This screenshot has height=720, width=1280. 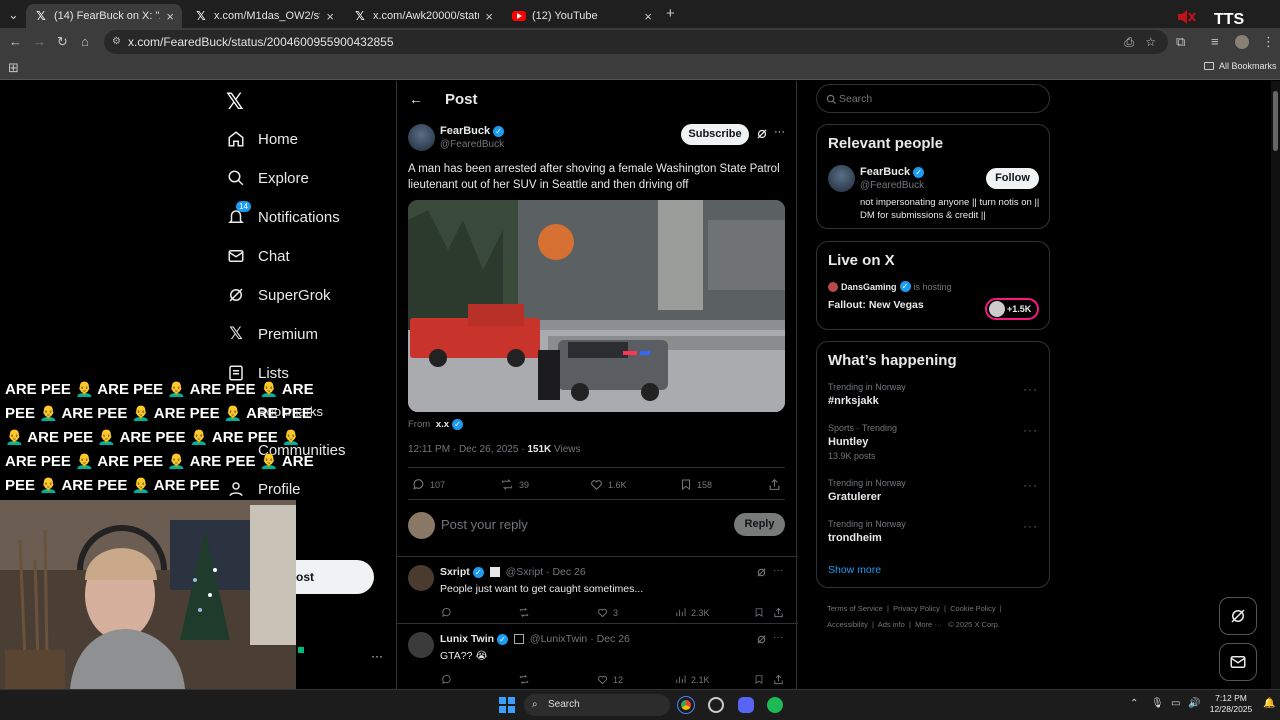 What do you see at coordinates (892, 172) in the screenshot?
I see `person-name: FearBuck ✓` at bounding box center [892, 172].